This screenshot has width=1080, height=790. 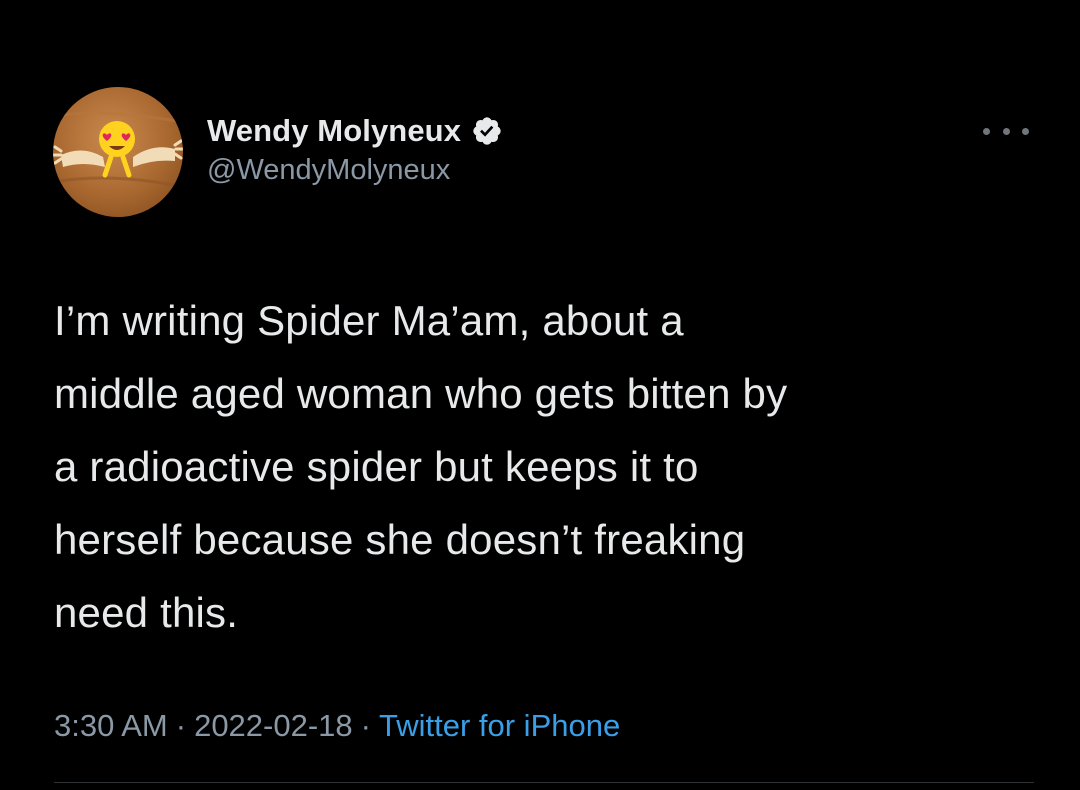 I want to click on divider, so click(x=544, y=782).